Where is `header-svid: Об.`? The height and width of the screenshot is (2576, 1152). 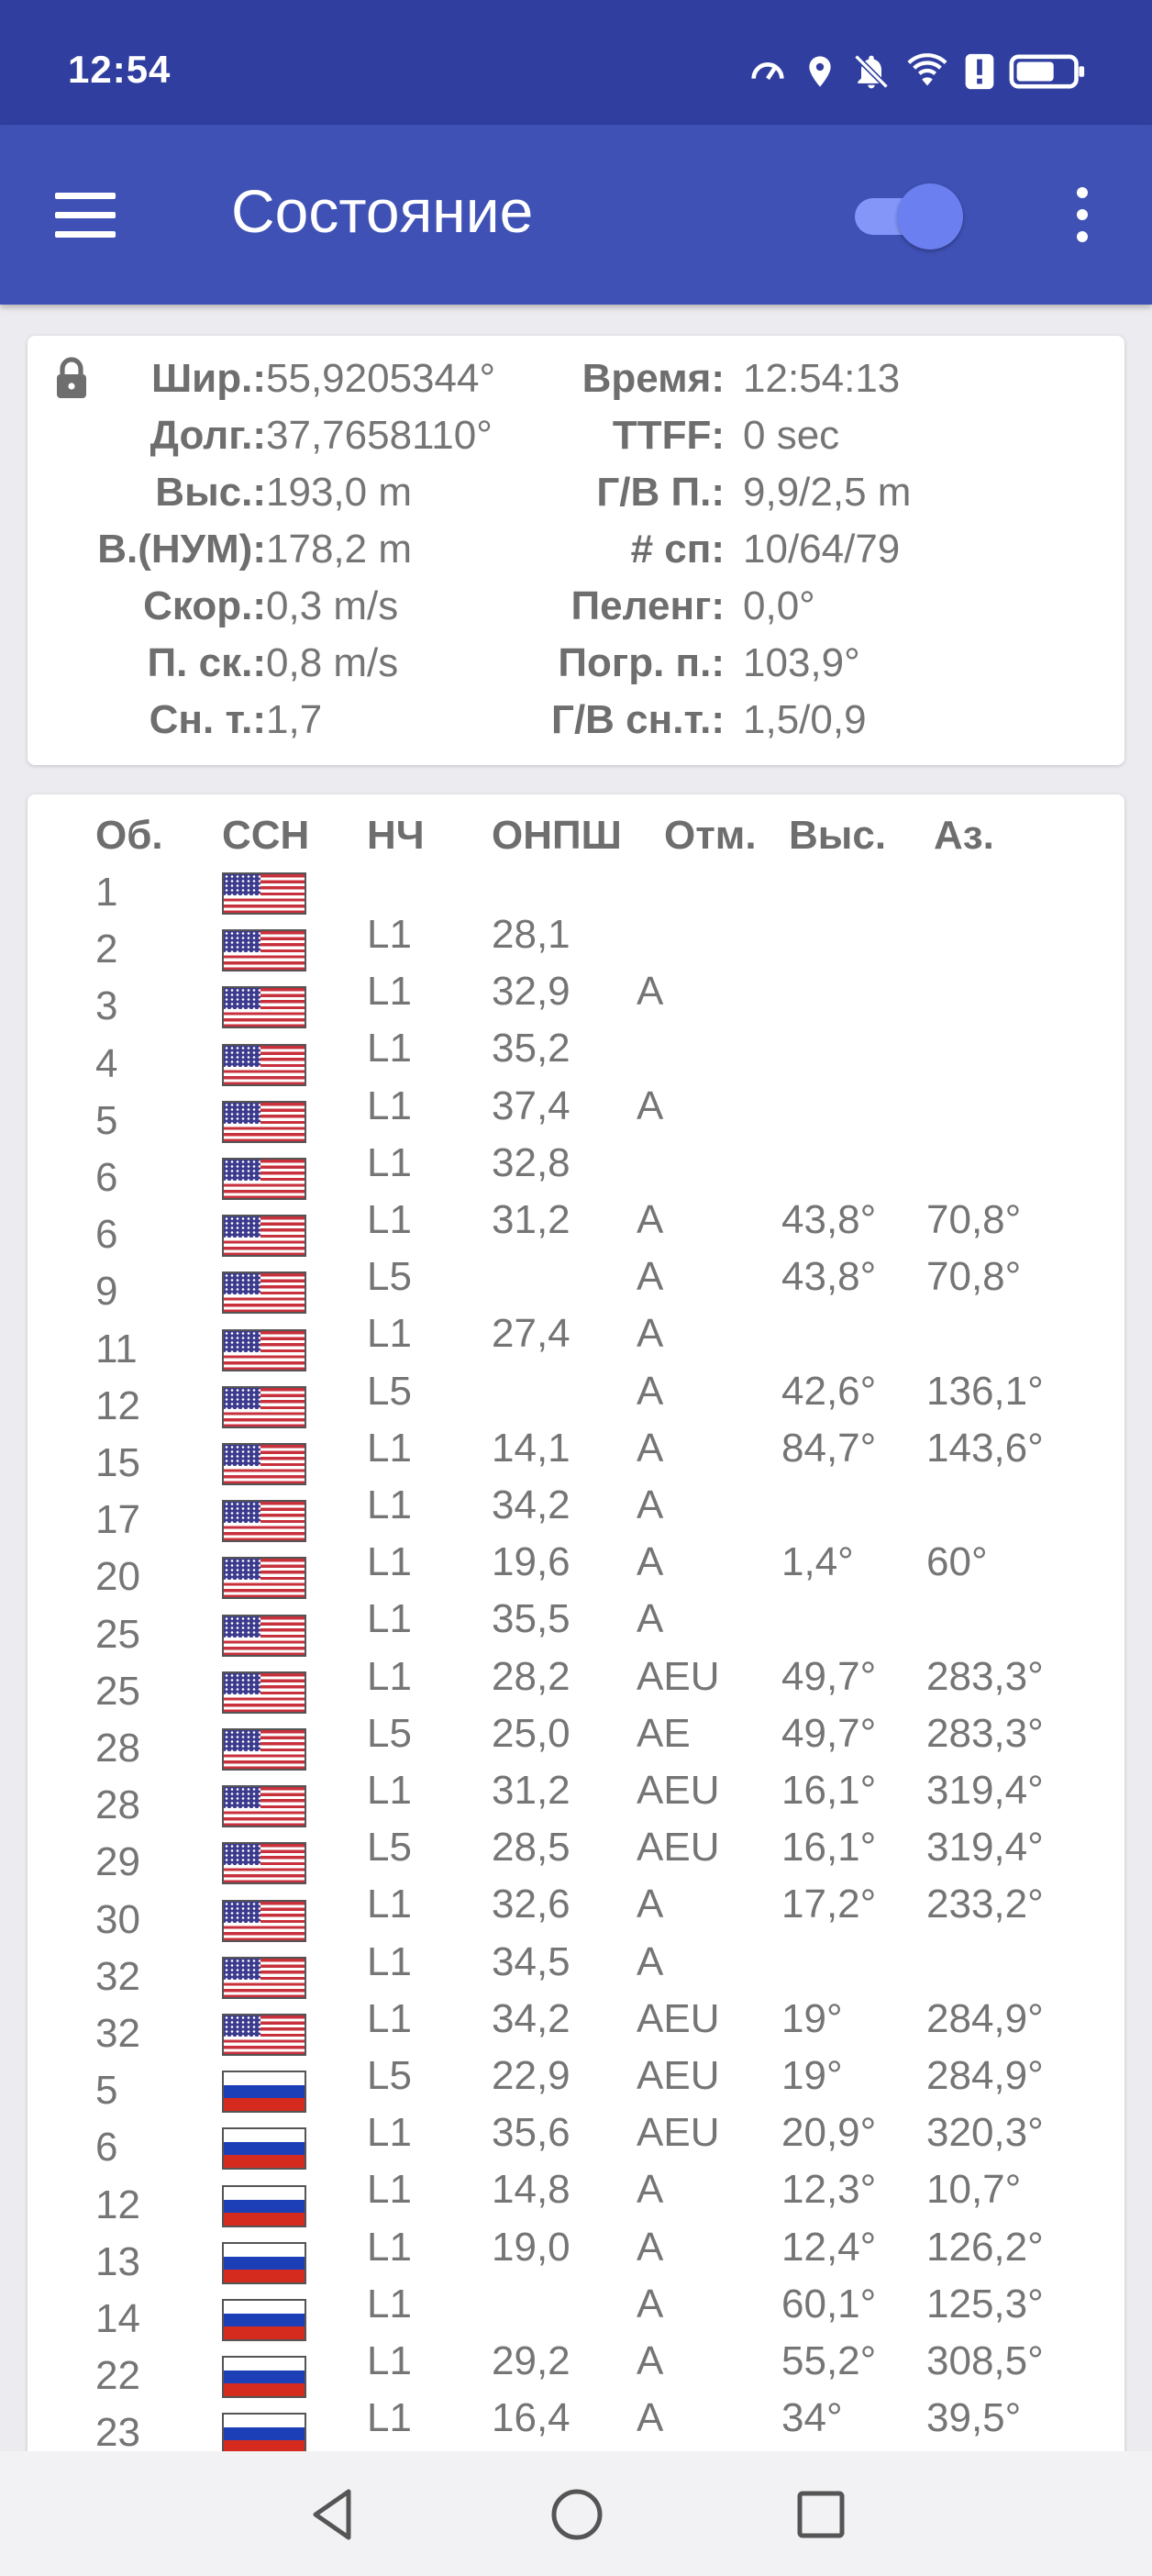 header-svid: Об. is located at coordinates (129, 835).